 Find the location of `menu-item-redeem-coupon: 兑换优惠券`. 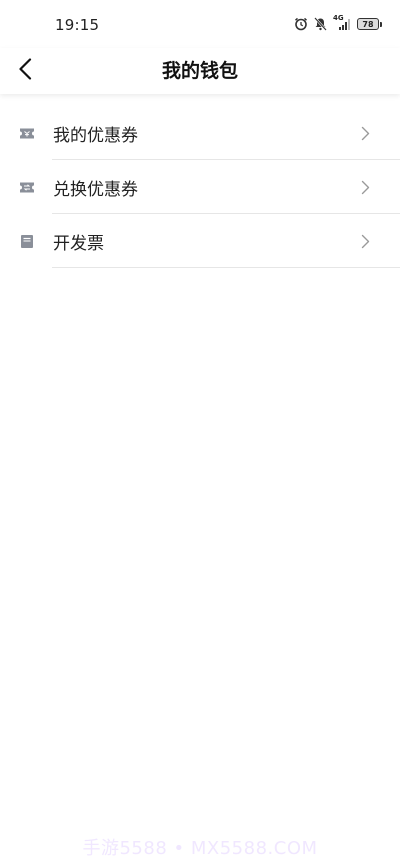

menu-item-redeem-coupon: 兑换优惠券 is located at coordinates (200, 187).